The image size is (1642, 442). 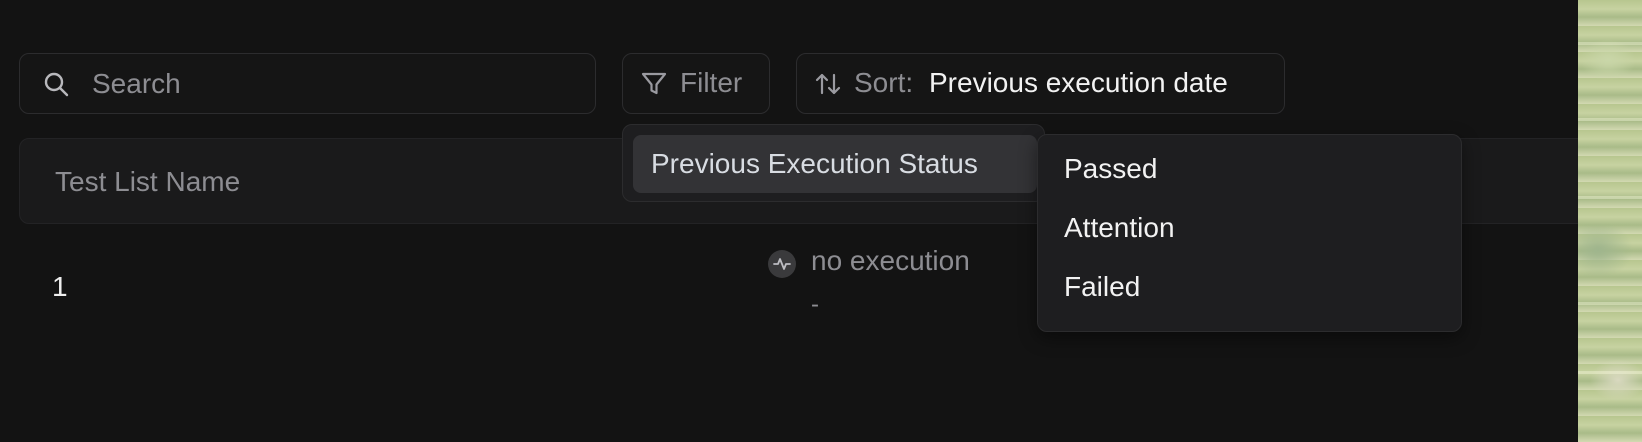 I want to click on execution-status: no execution, so click(x=890, y=260).